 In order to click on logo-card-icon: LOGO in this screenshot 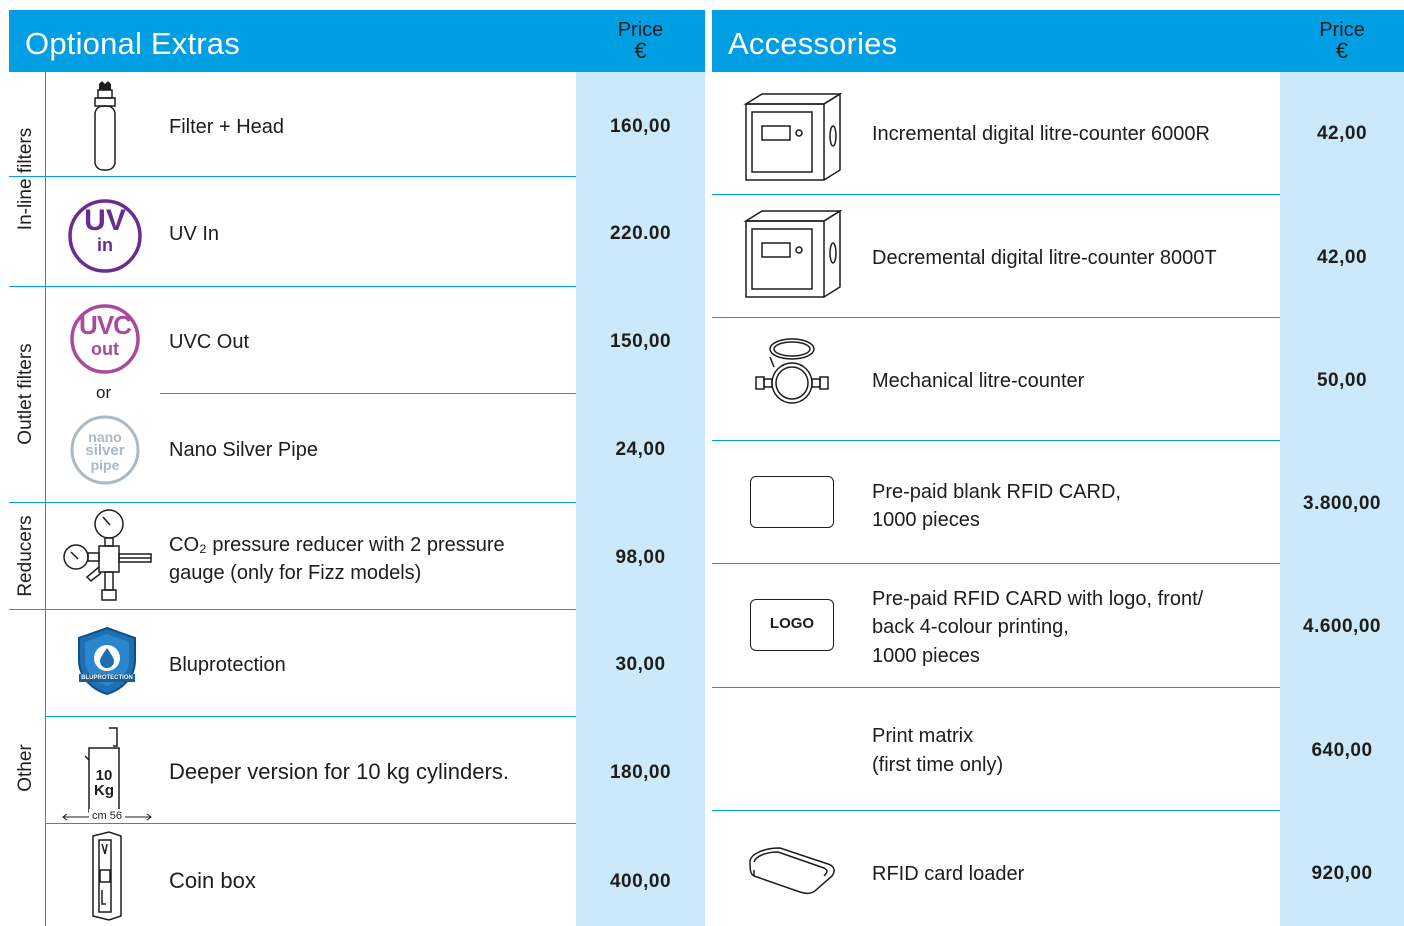, I will do `click(792, 625)`.